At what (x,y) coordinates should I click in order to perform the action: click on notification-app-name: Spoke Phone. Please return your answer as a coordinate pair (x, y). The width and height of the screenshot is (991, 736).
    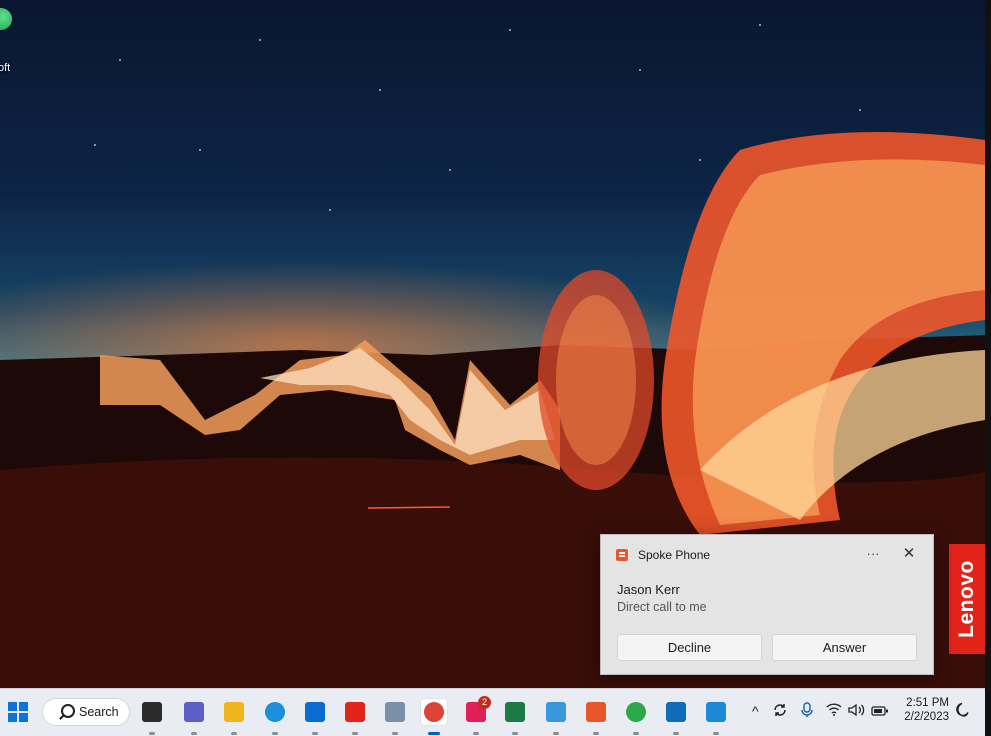
    Looking at the image, I should click on (674, 555).